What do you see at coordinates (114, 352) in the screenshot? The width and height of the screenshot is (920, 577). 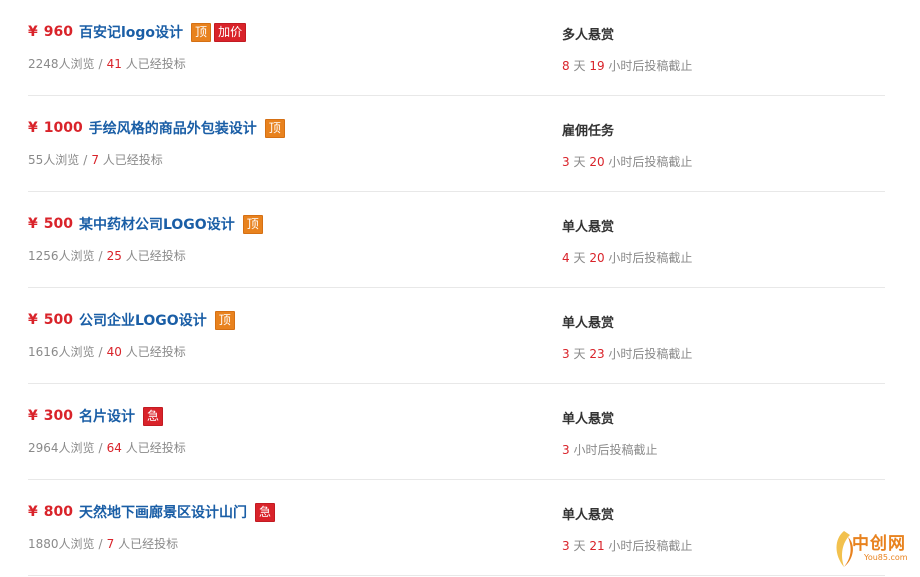 I see `bid-count: 40` at bounding box center [114, 352].